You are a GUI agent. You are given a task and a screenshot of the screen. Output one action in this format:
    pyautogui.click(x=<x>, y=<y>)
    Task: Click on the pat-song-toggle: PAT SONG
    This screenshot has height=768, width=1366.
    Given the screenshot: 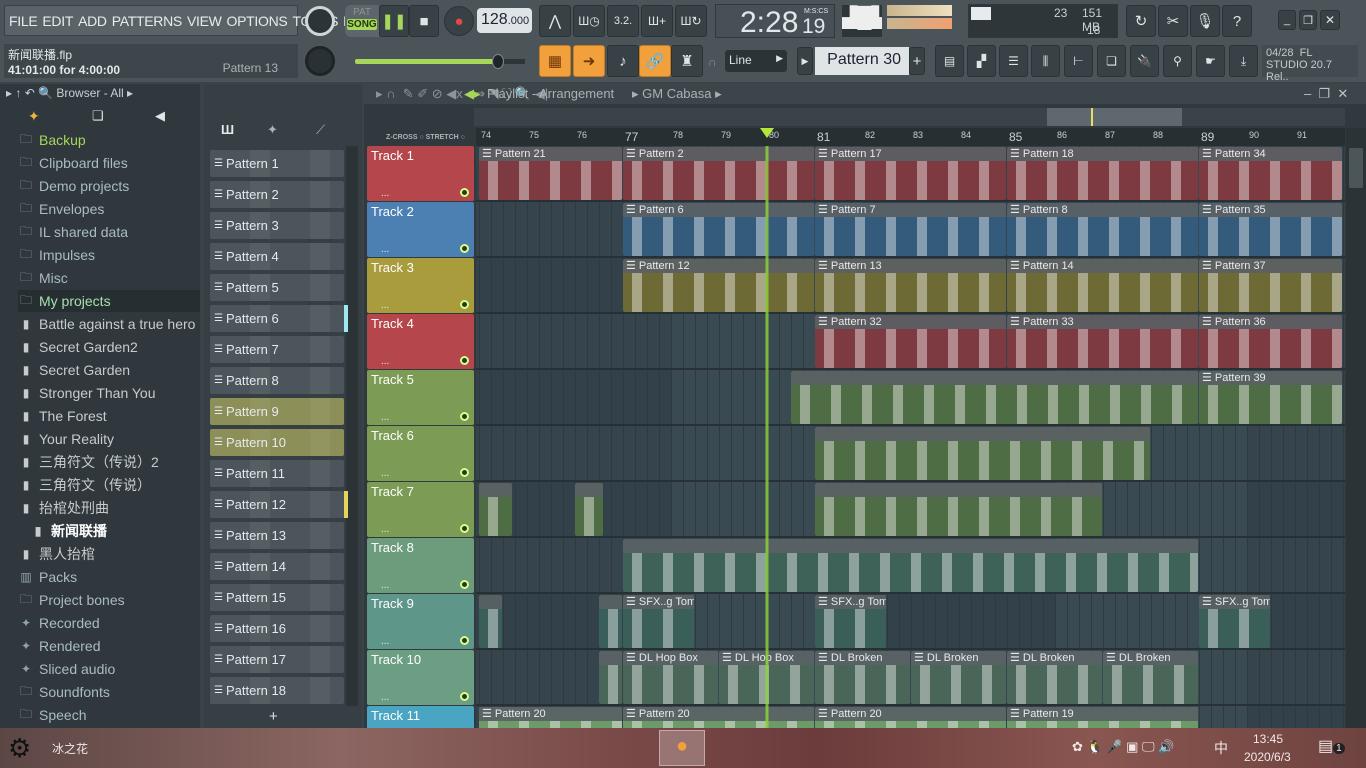 What is the action you would take?
    pyautogui.click(x=362, y=21)
    